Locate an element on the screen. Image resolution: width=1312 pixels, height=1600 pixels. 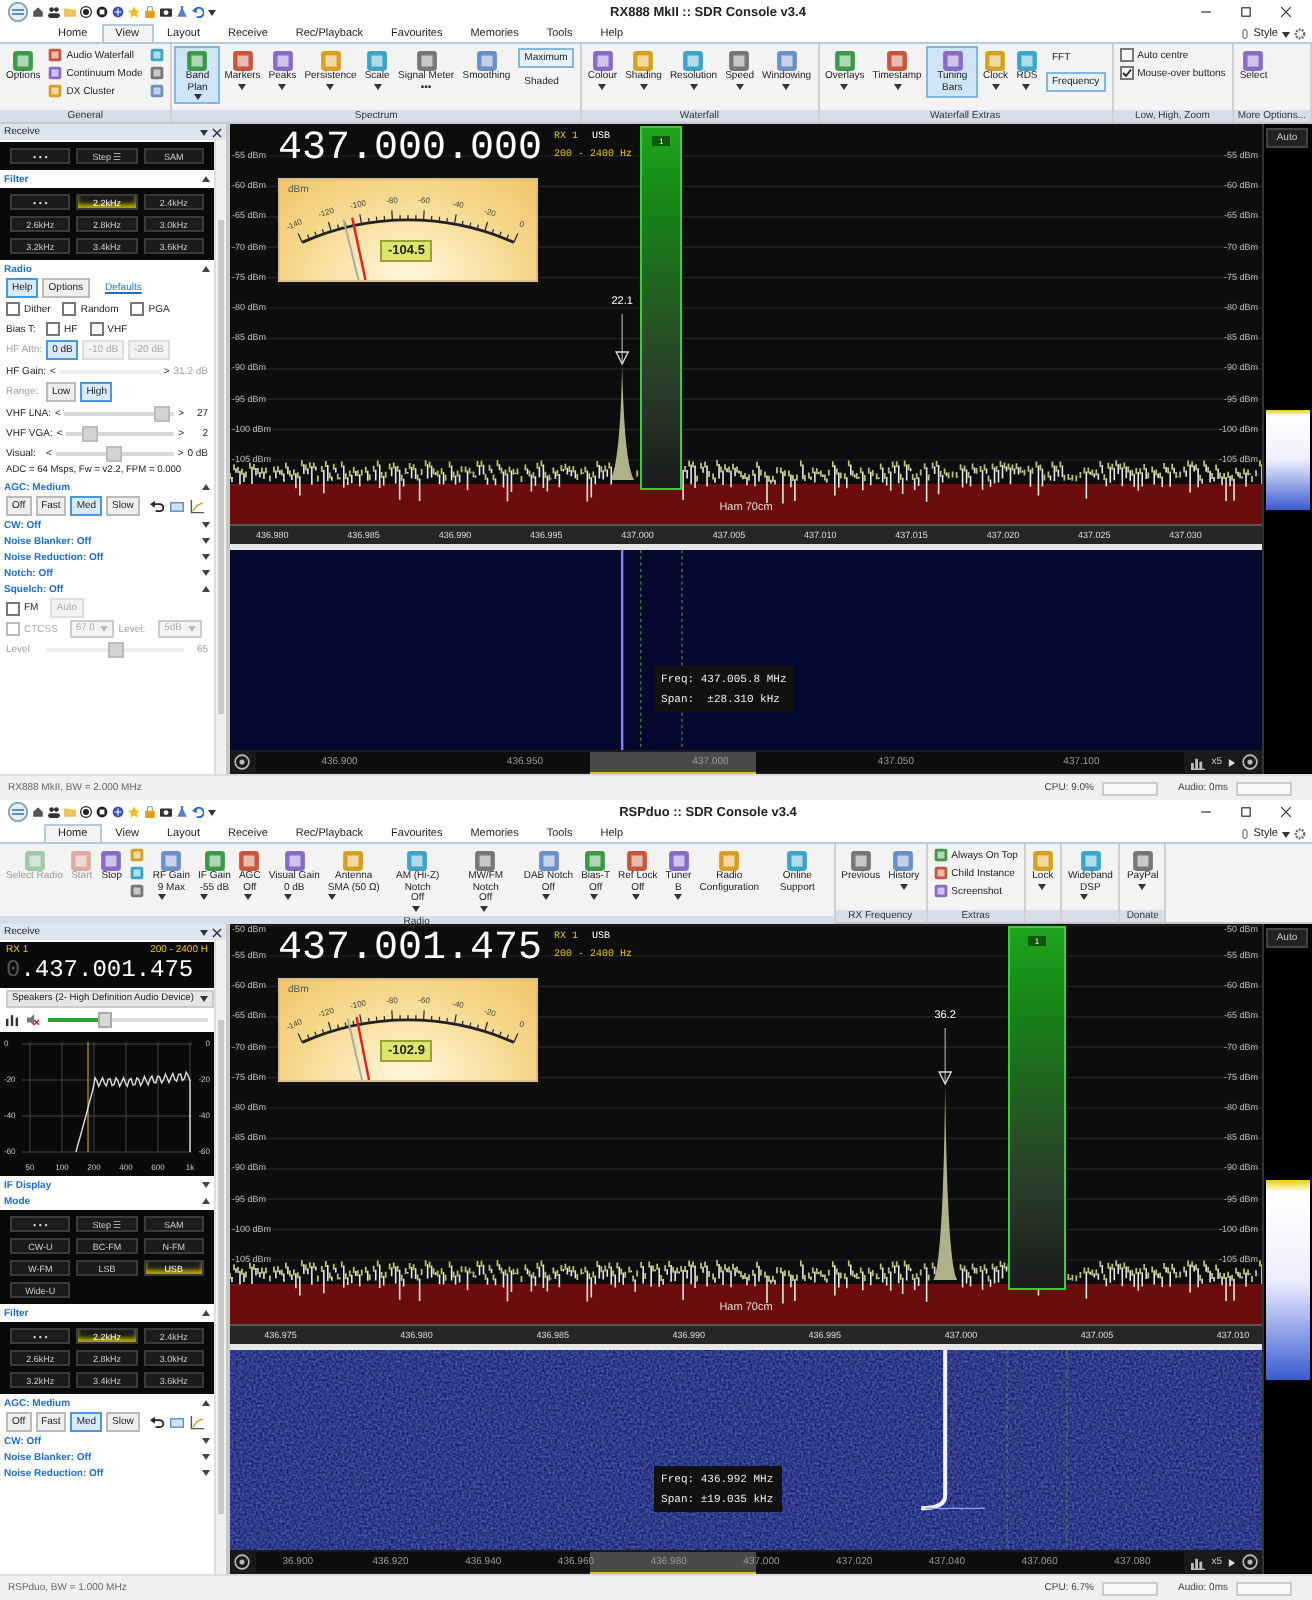
minimize-icon is located at coordinates (1206, 12).